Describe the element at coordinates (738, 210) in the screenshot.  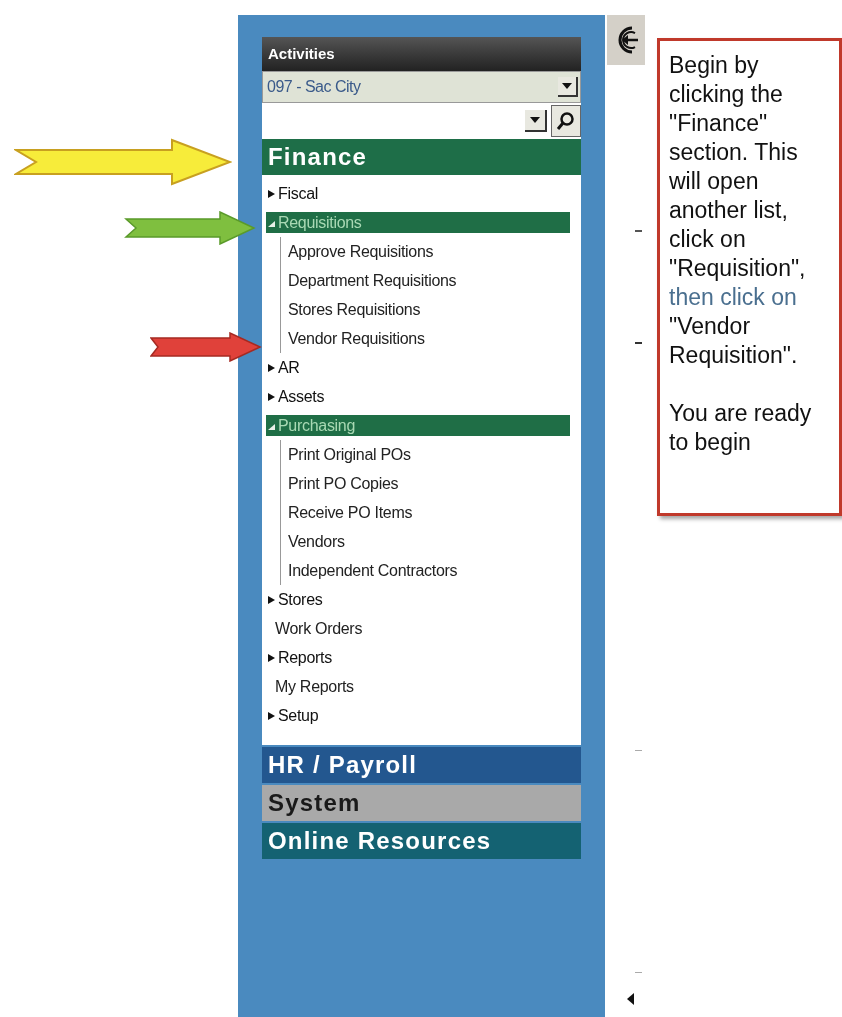
I see `instruction-text: Begin by clicking the "Finance" section. This will open another list, click on "Requisition", then click on "Vendor Requisition".` at that location.